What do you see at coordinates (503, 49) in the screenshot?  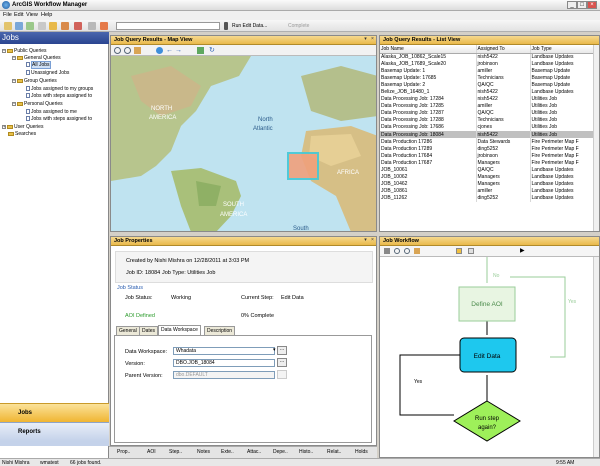 I see `col-assigned-to: Assigned To` at bounding box center [503, 49].